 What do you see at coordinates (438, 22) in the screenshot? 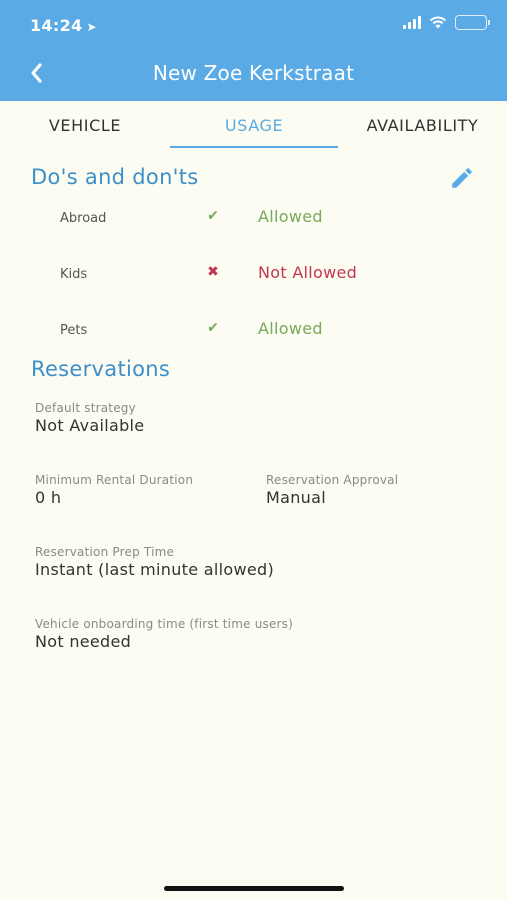
I see `wifi-icon` at bounding box center [438, 22].